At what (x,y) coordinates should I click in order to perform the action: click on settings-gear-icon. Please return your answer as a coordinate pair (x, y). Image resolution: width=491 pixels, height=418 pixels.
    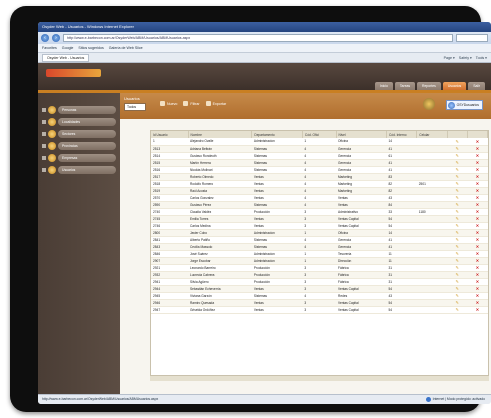
    Looking at the image, I should click on (429, 104).